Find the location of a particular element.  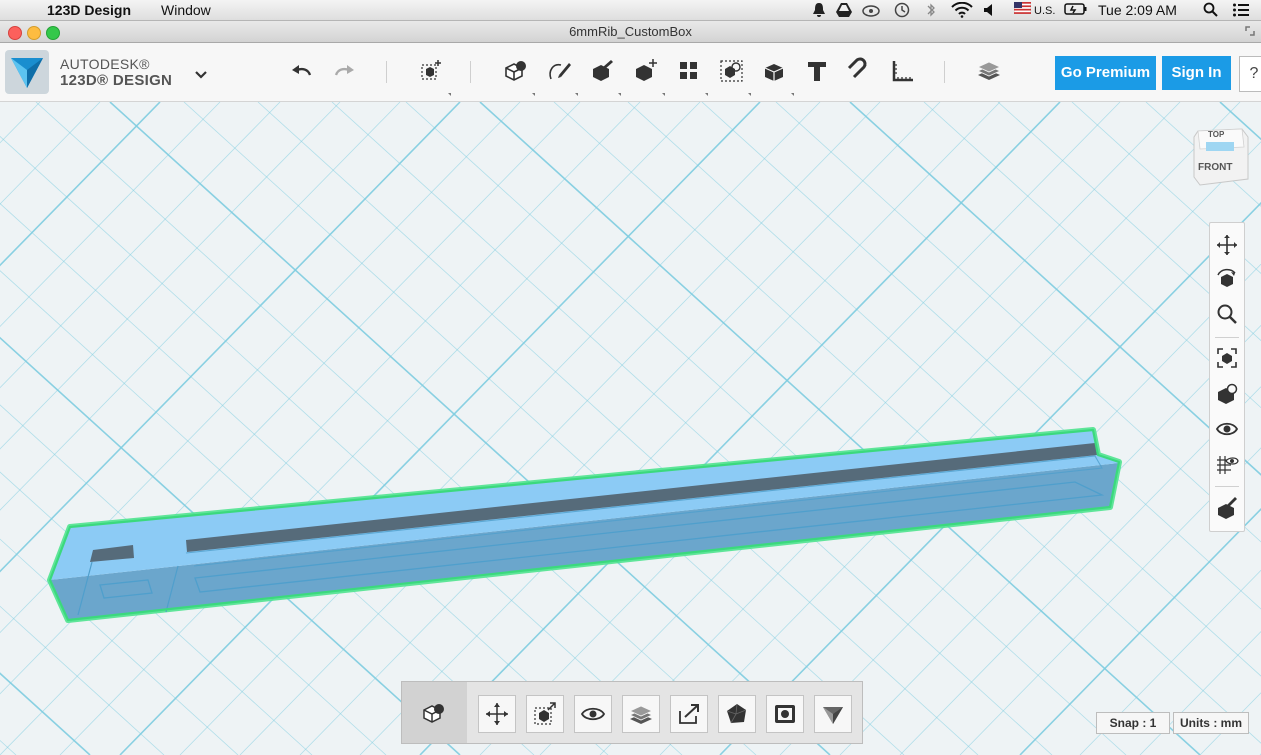

material-button-bottom is located at coordinates (641, 714).